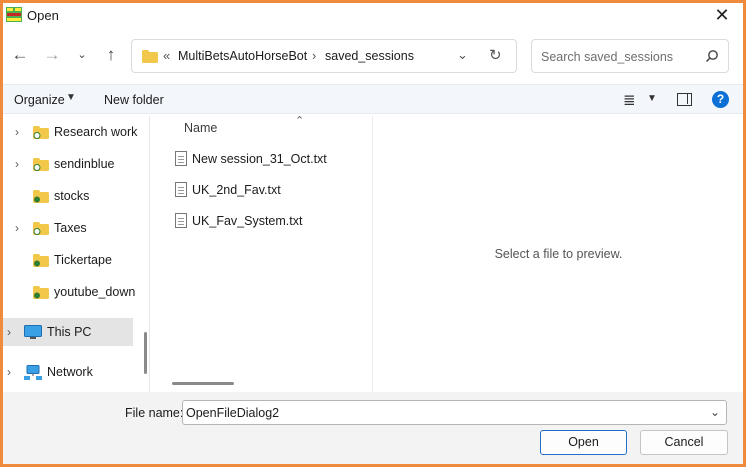  I want to click on breadcrumb-item: MultiBetsAutoHorseBot, so click(242, 56).